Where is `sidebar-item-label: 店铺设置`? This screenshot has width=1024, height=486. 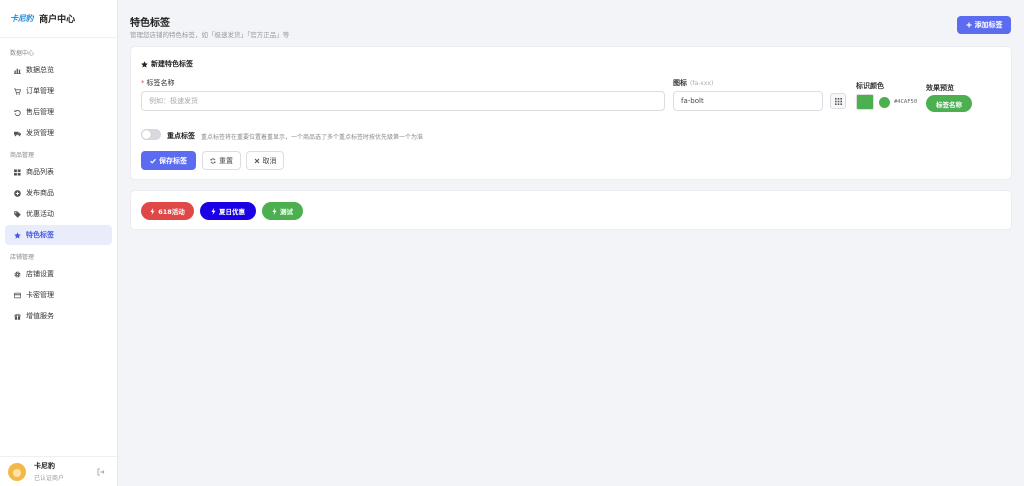
sidebar-item-label: 店铺设置 is located at coordinates (40, 274).